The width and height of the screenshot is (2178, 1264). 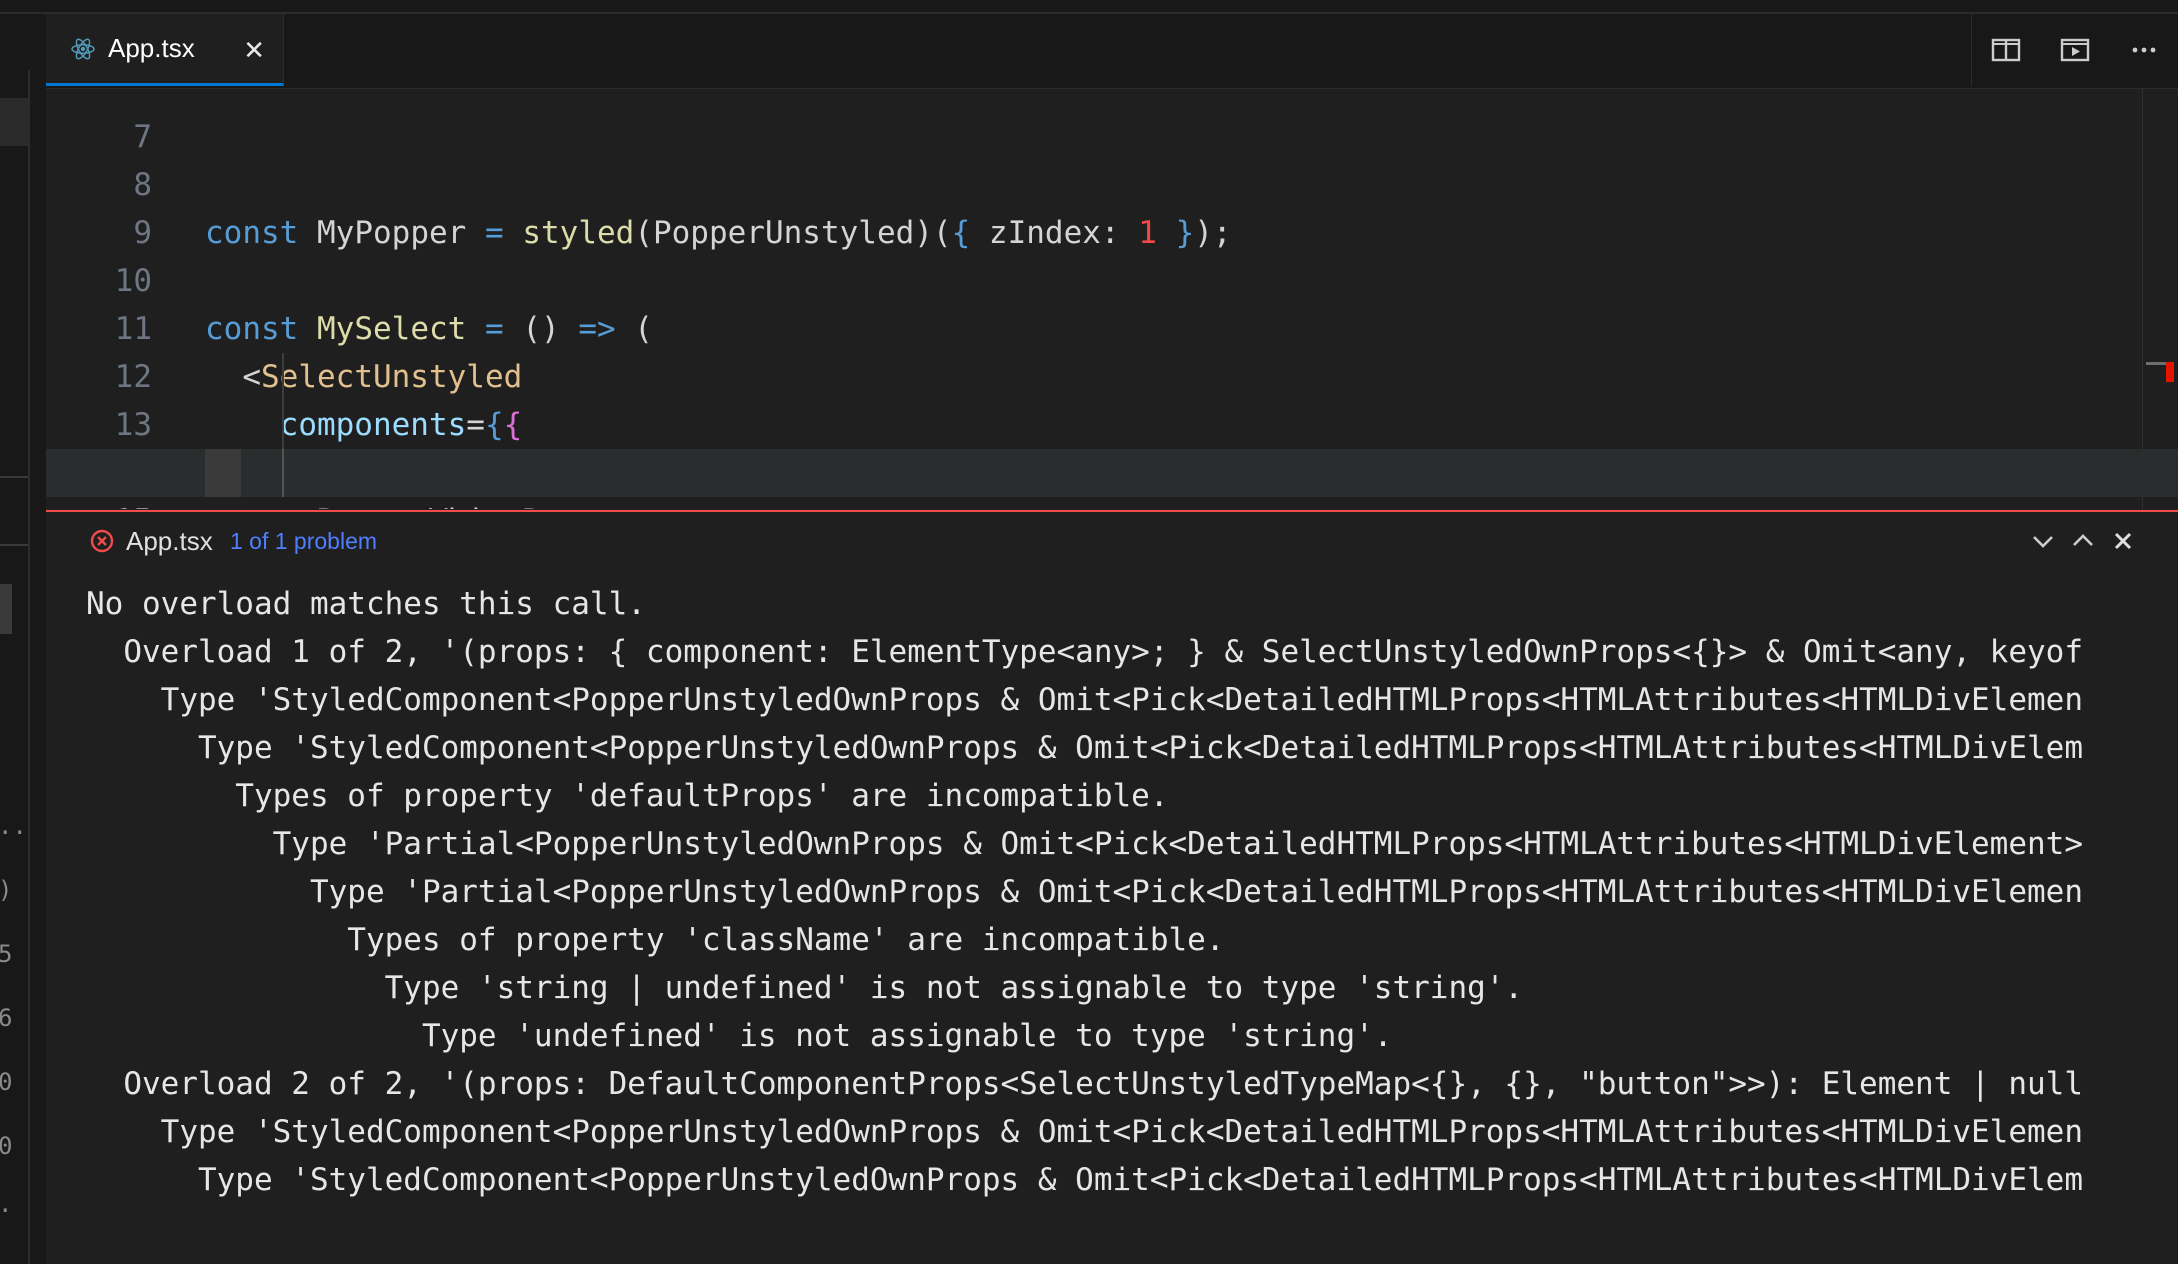 What do you see at coordinates (1112, 479) in the screenshot?
I see `current-code-line: 15 Popper: MyPopper` at bounding box center [1112, 479].